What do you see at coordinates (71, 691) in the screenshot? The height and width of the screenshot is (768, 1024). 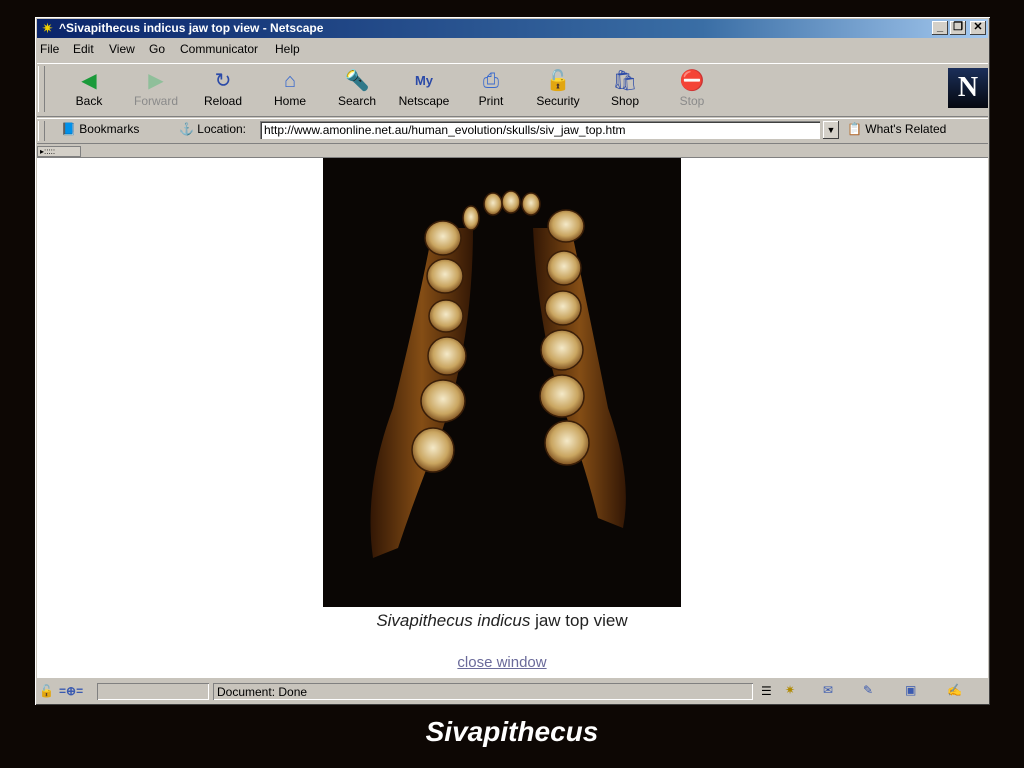 I see `connection-icon: =⊕=` at bounding box center [71, 691].